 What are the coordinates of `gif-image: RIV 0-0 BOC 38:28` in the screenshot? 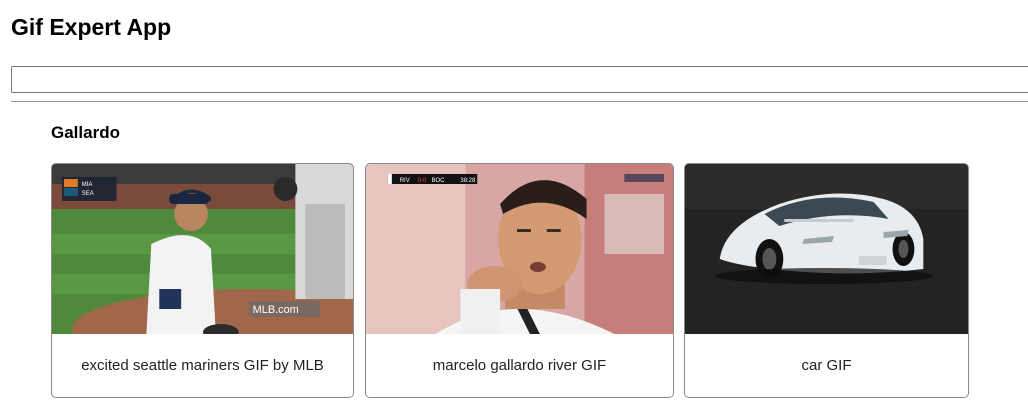 It's located at (519, 249).